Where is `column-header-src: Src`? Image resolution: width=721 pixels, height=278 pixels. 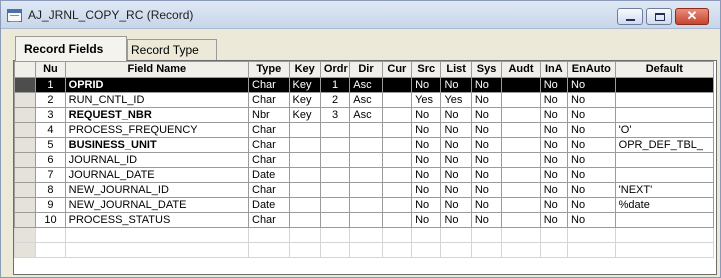
column-header-src: Src is located at coordinates (426, 69).